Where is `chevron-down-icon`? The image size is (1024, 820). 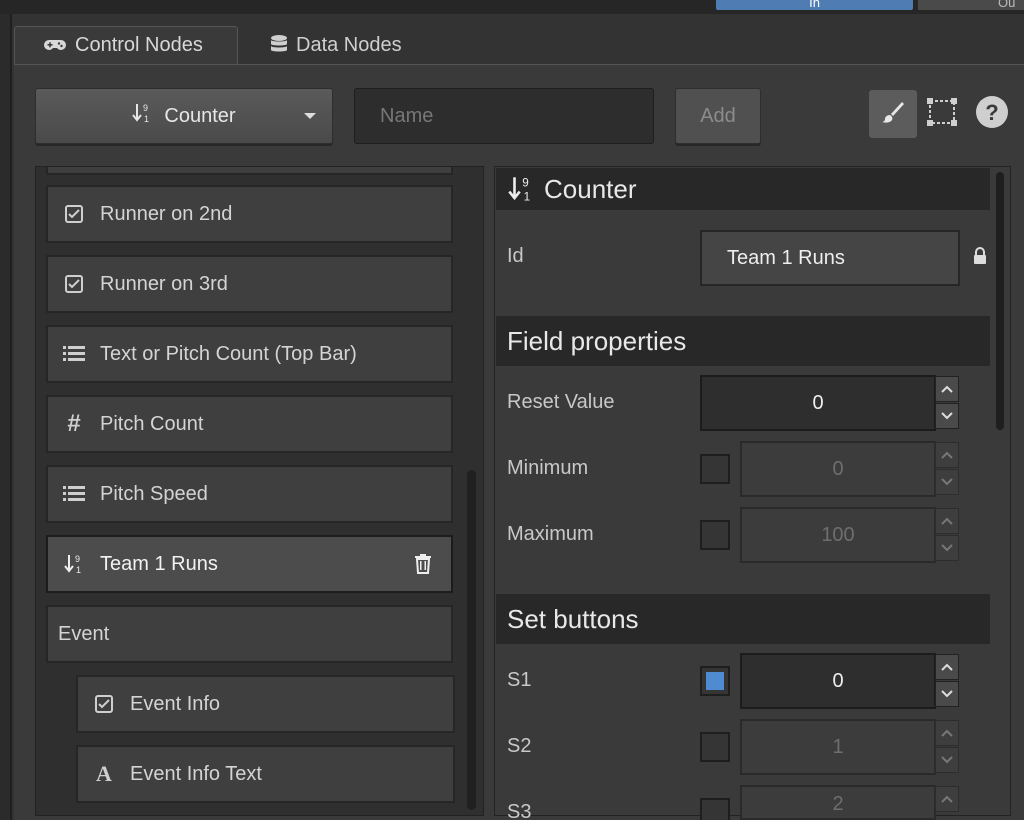
chevron-down-icon is located at coordinates (310, 116).